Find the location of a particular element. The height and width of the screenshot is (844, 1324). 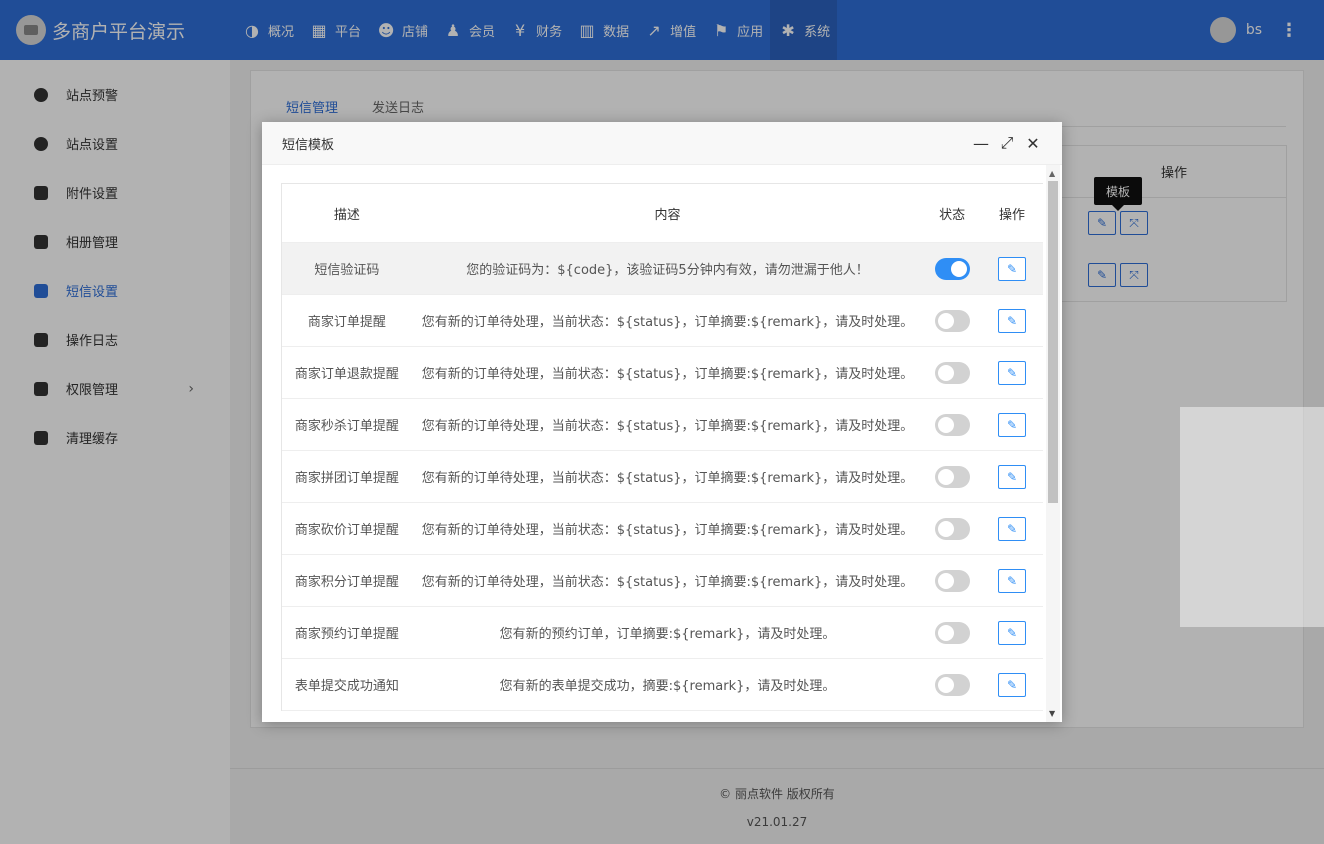

table-header-row: 描述 内容 状态 操作 is located at coordinates (662, 213).